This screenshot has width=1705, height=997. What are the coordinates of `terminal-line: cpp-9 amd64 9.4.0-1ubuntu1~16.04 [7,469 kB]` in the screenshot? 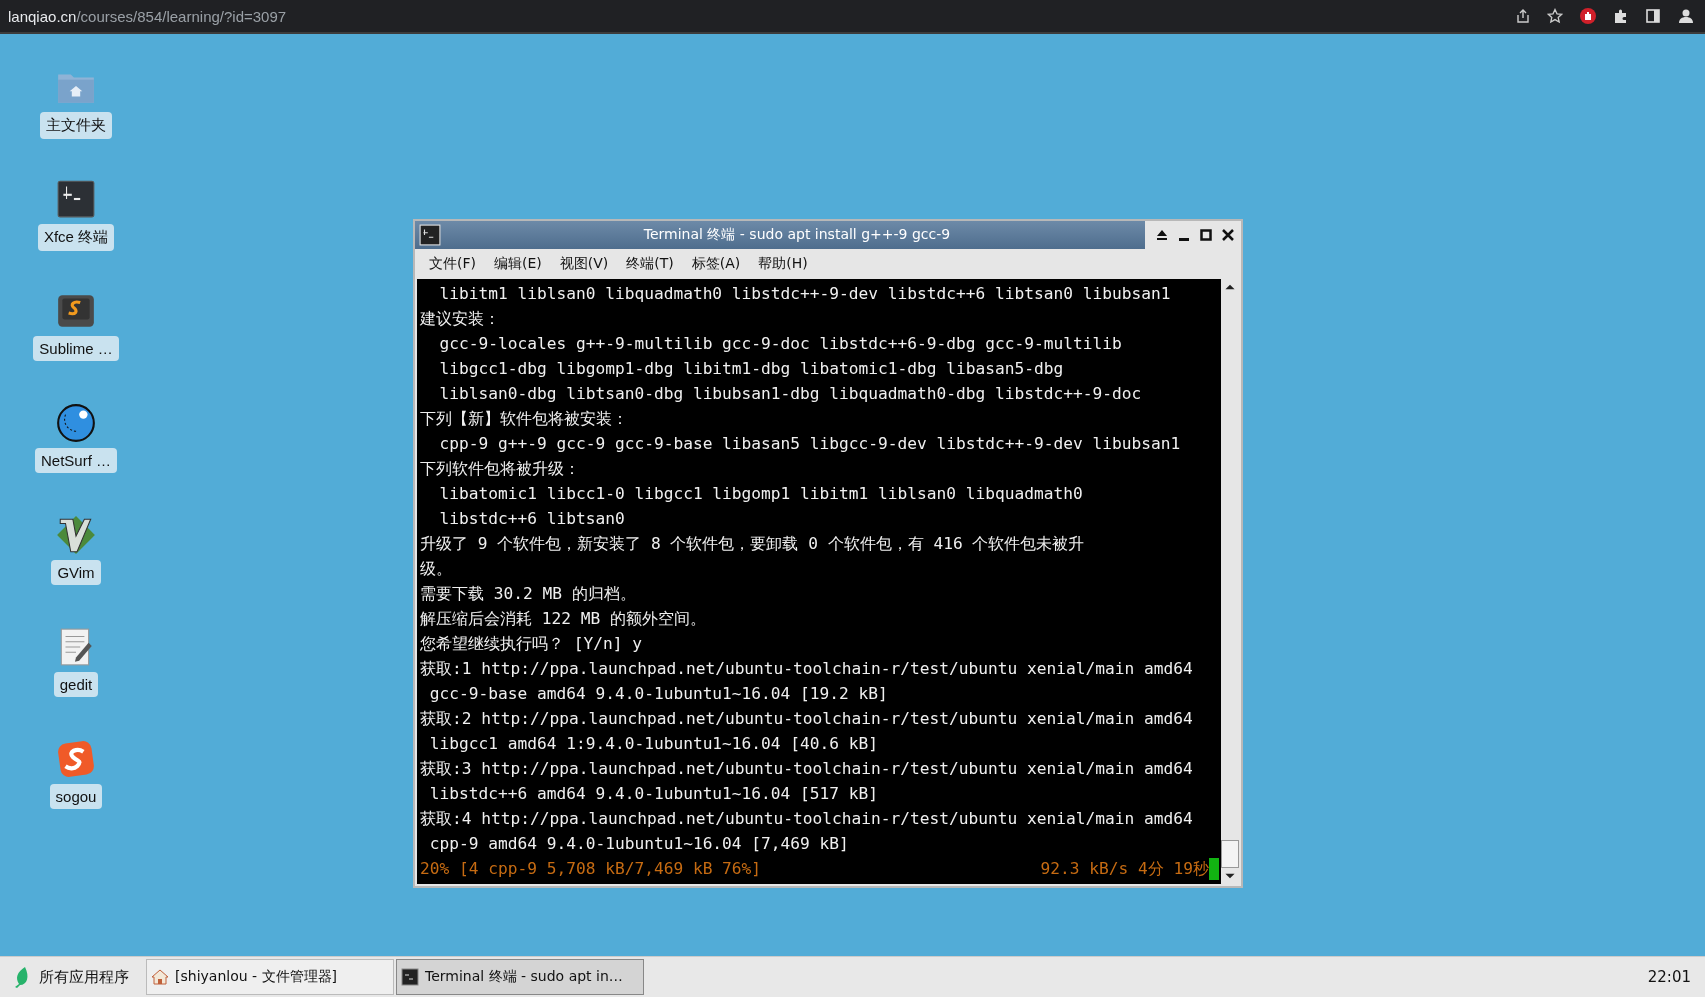 It's located at (639, 844).